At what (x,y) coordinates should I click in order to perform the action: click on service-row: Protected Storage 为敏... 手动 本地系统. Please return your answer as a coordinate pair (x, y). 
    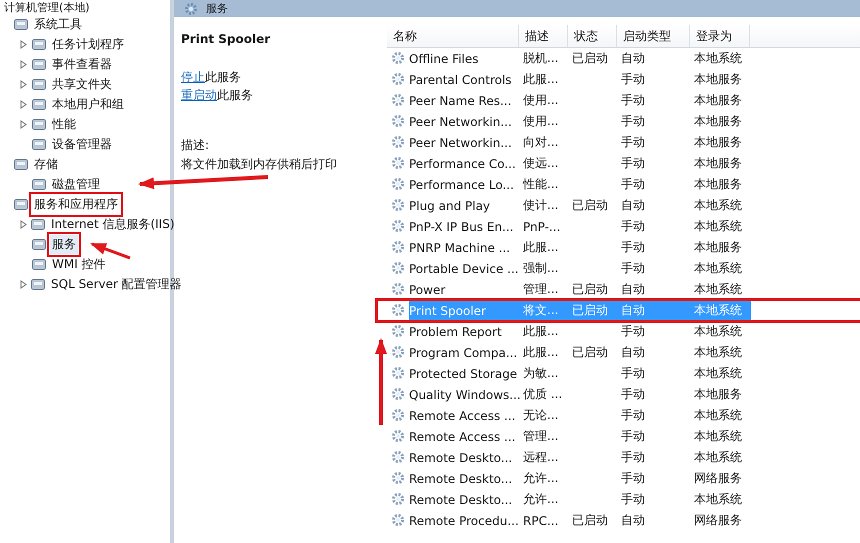
    Looking at the image, I should click on (580, 373).